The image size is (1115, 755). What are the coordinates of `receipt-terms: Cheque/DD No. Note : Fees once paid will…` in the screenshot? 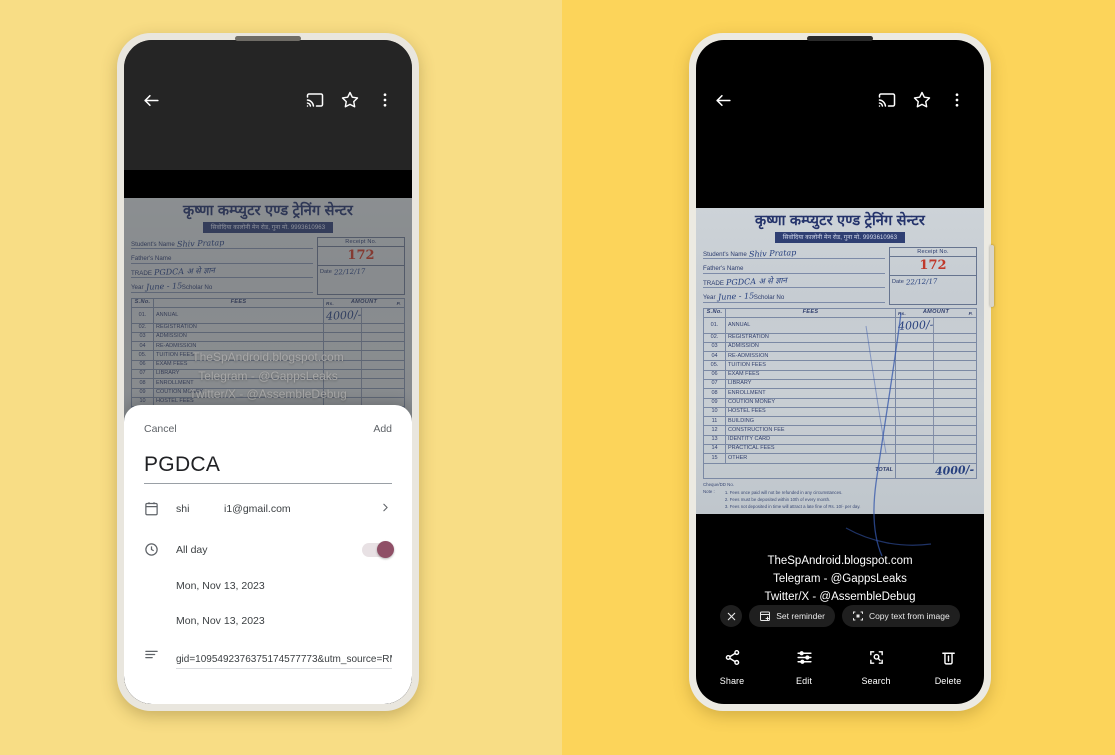 It's located at (840, 496).